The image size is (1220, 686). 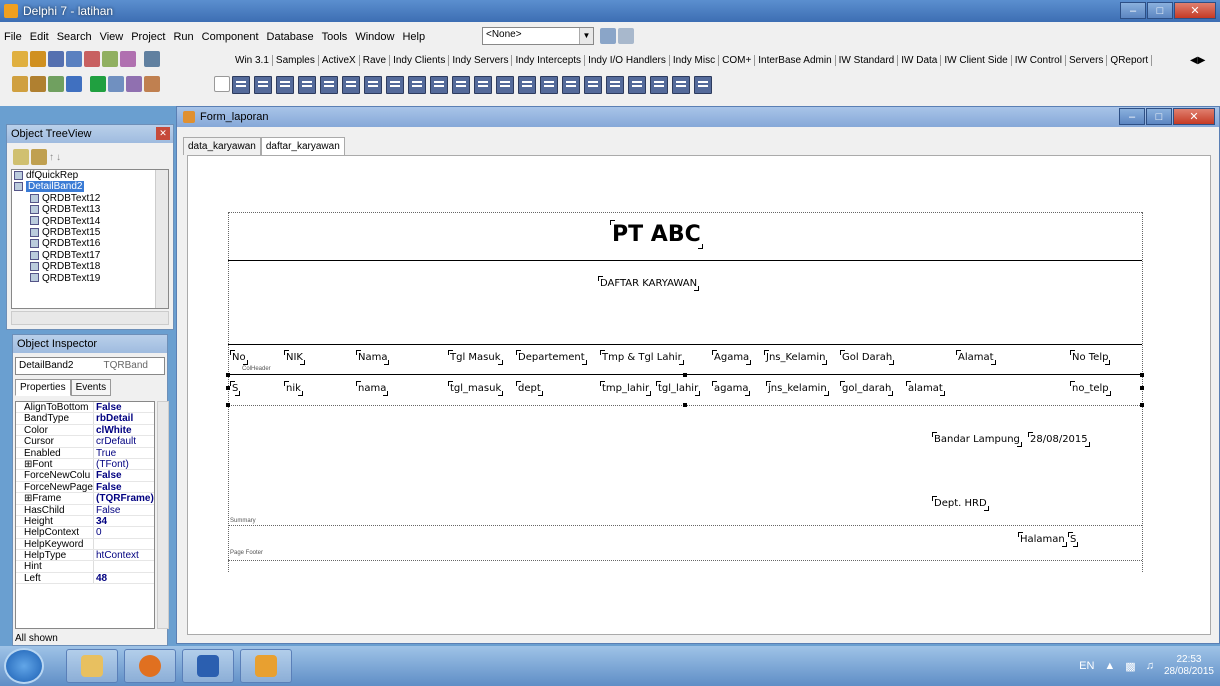 I want to click on palette-tab-indy-i-o-handlers: Indy I/O Handlers, so click(x=627, y=60).